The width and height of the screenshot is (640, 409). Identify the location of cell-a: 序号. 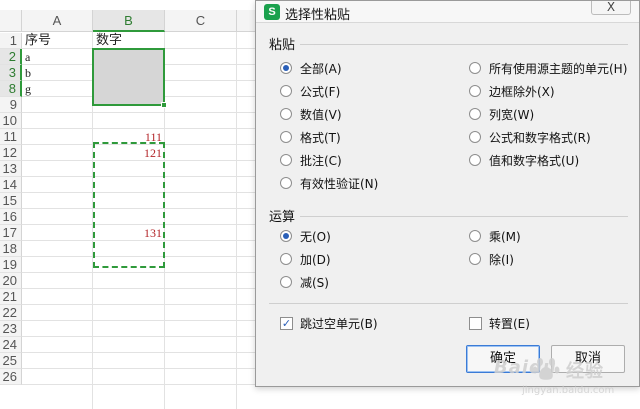
(57, 41).